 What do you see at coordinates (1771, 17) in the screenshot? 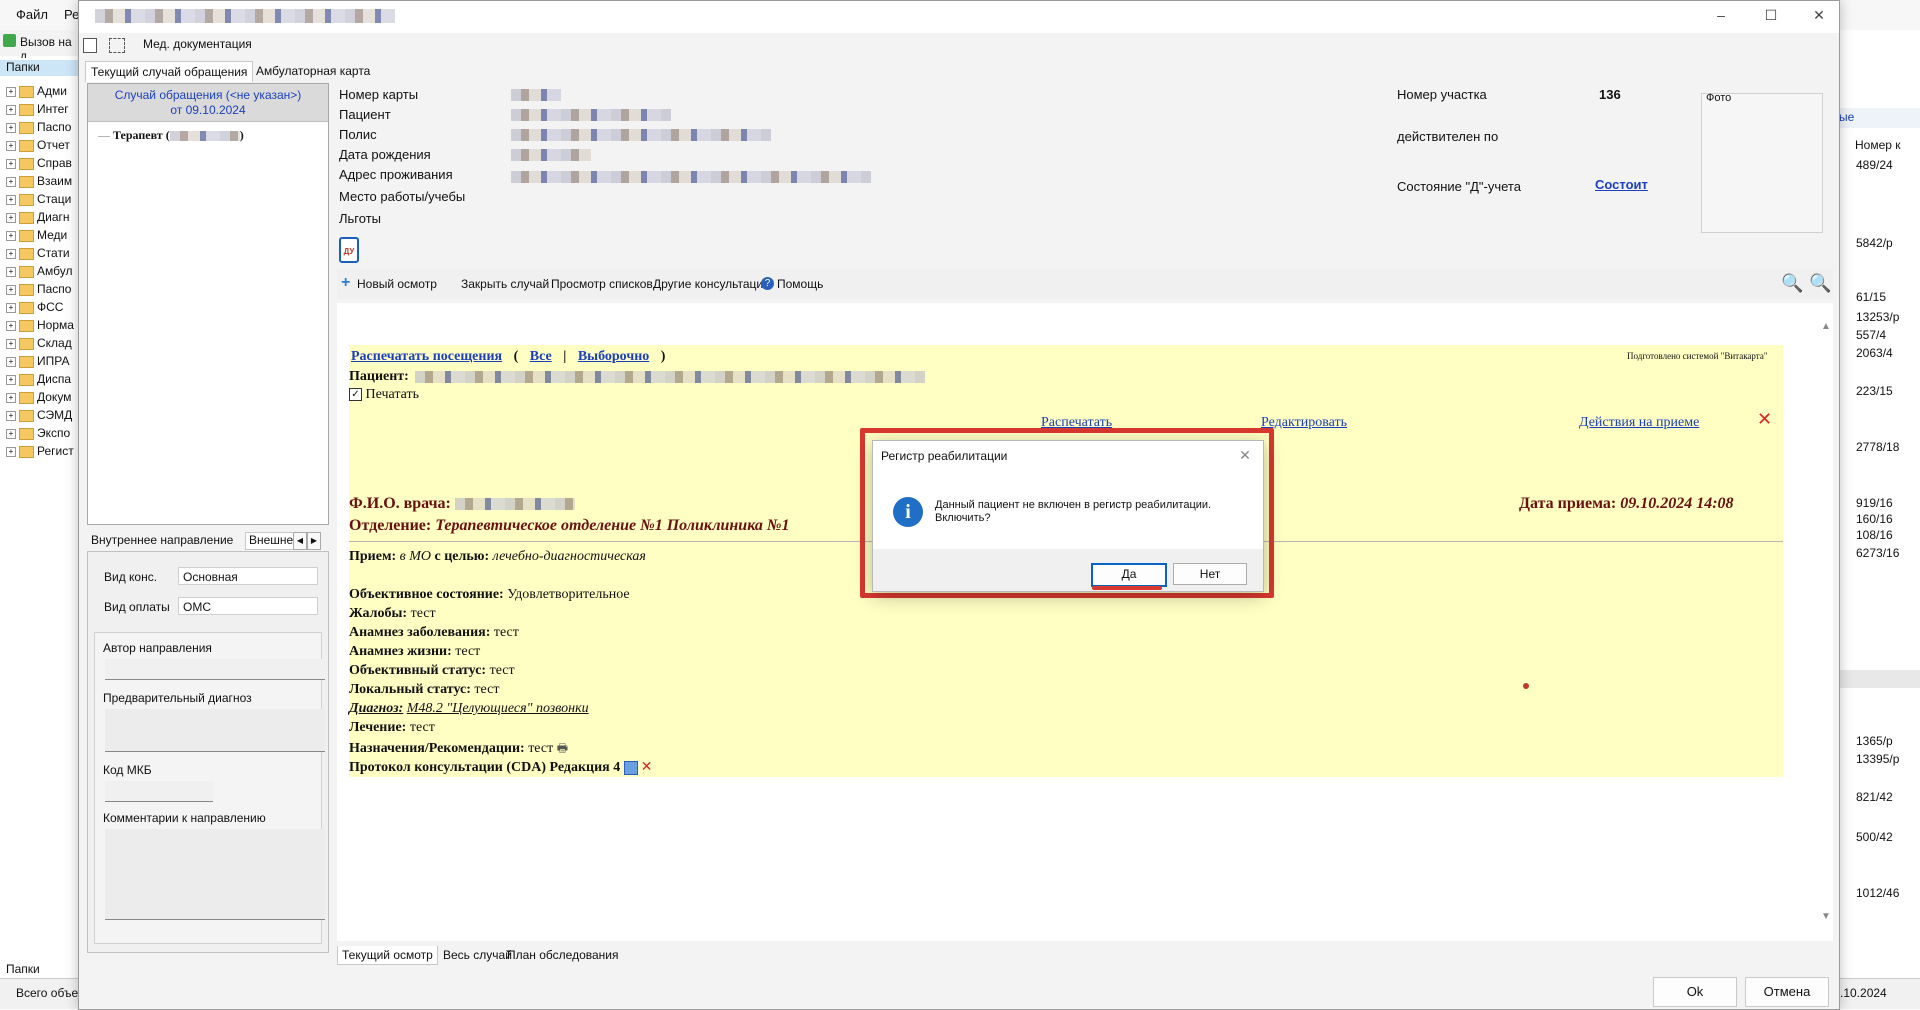
I see `maximize-icon: ☐` at bounding box center [1771, 17].